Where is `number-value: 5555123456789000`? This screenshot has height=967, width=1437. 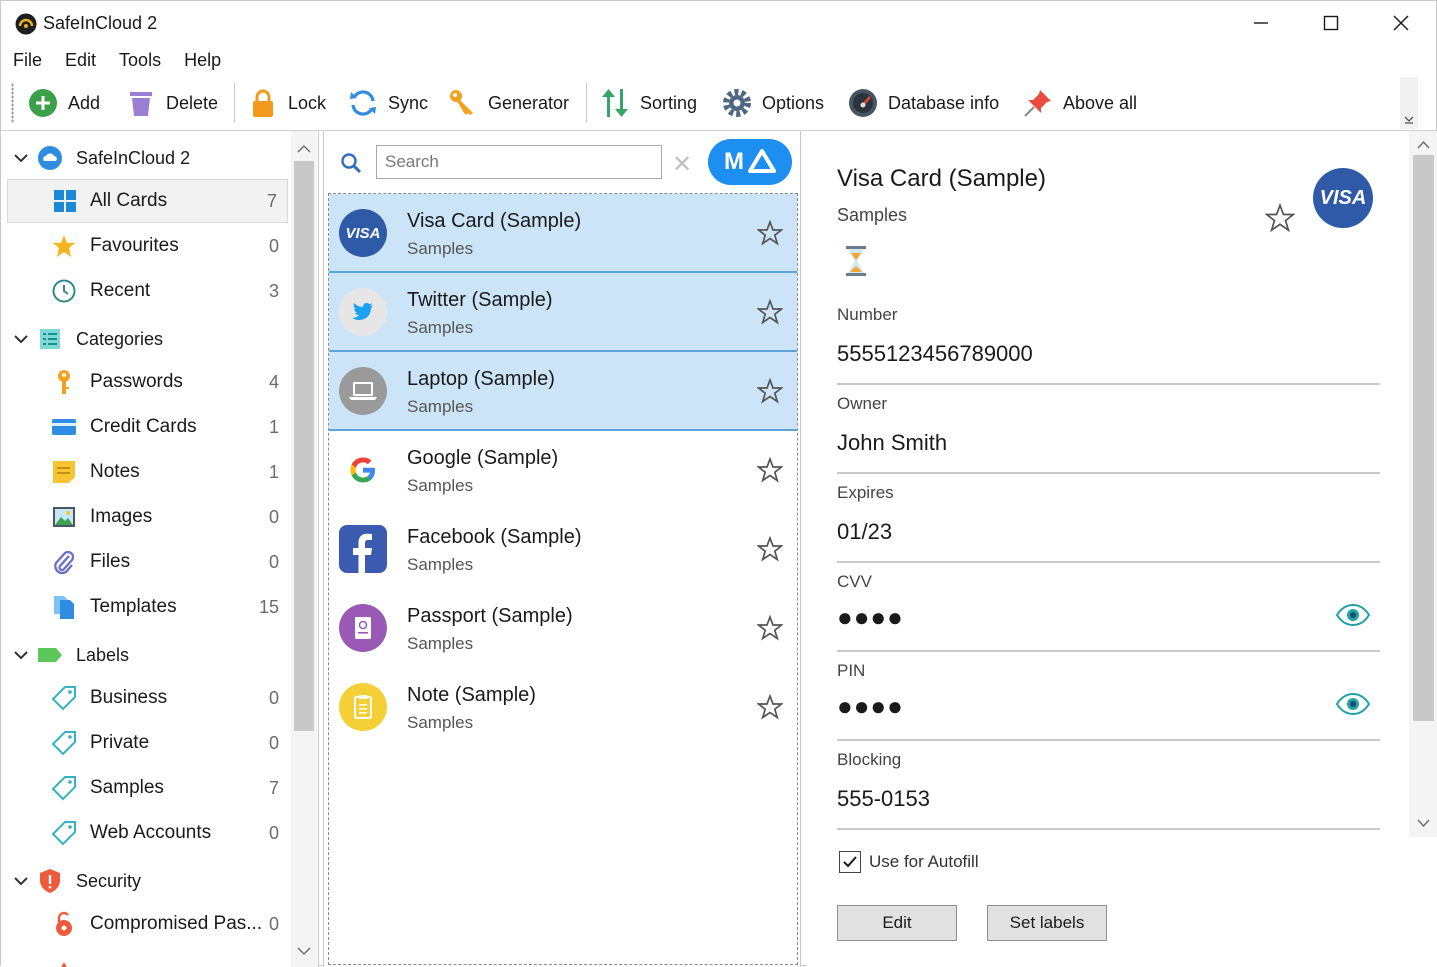
number-value: 5555123456789000 is located at coordinates (935, 354).